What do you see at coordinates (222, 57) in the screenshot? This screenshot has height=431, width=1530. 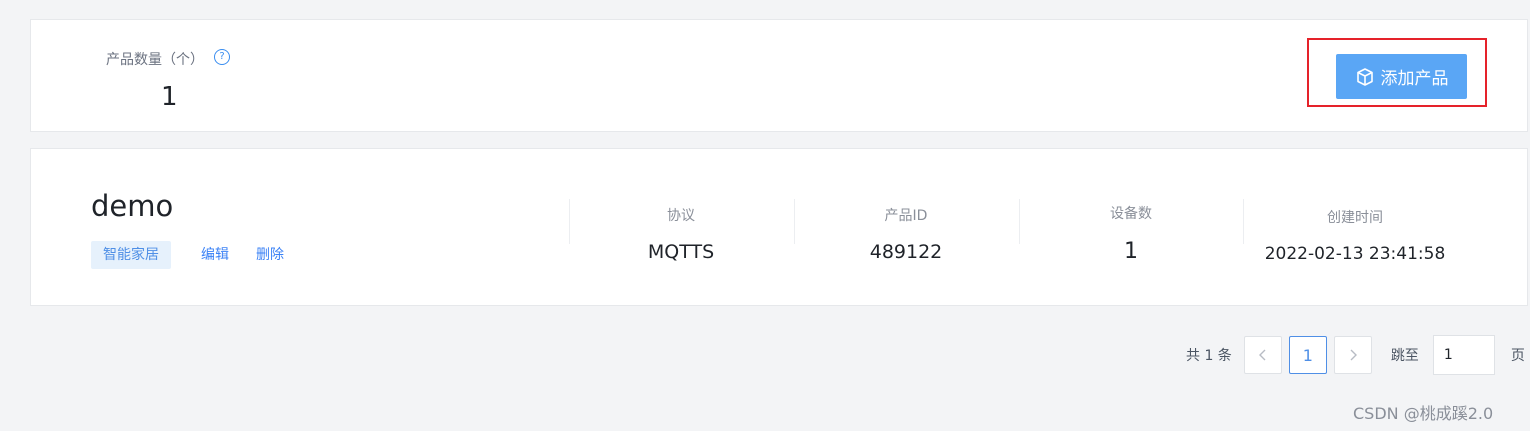 I see `question-circle-icon: ?` at bounding box center [222, 57].